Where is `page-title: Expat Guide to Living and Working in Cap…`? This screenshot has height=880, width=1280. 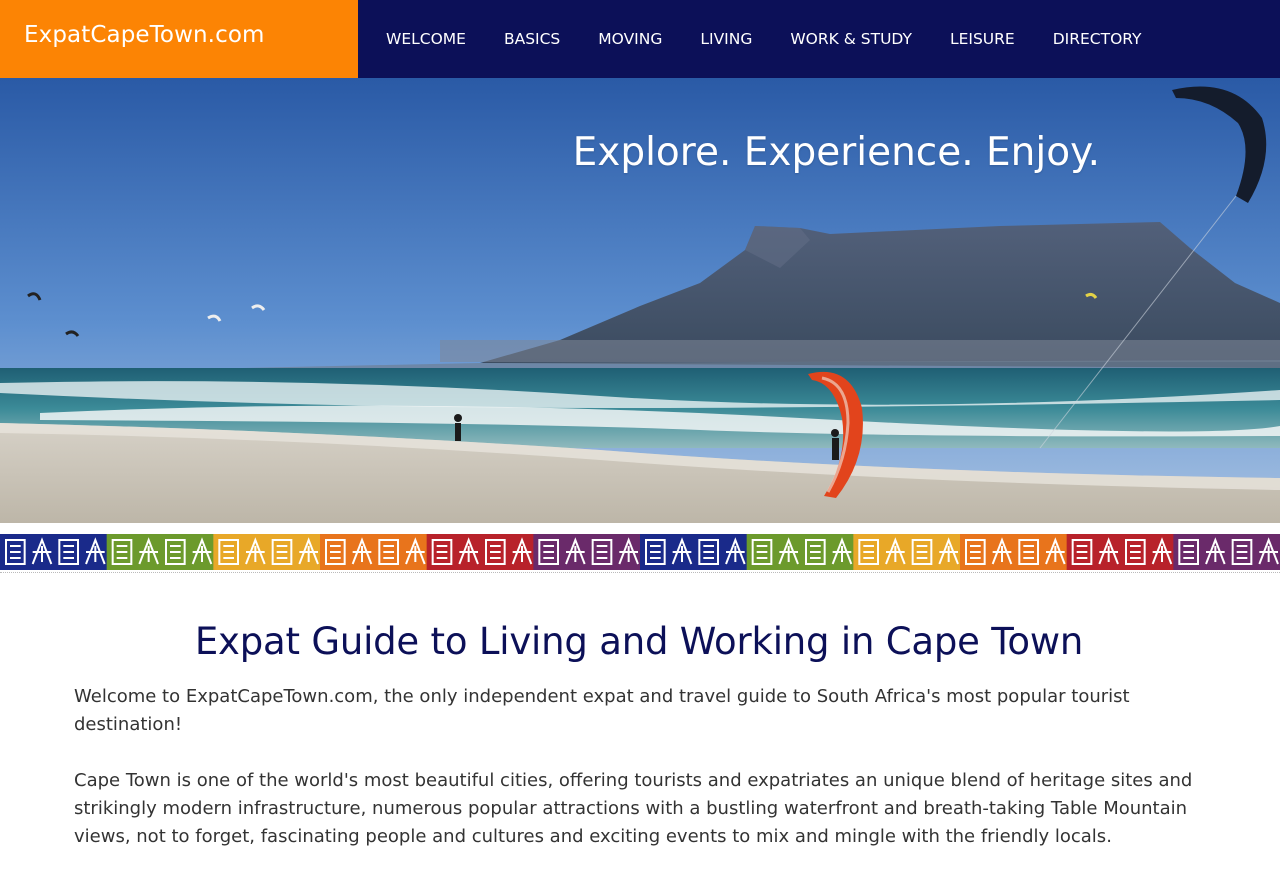 page-title: Expat Guide to Living and Working in Cap… is located at coordinates (639, 641).